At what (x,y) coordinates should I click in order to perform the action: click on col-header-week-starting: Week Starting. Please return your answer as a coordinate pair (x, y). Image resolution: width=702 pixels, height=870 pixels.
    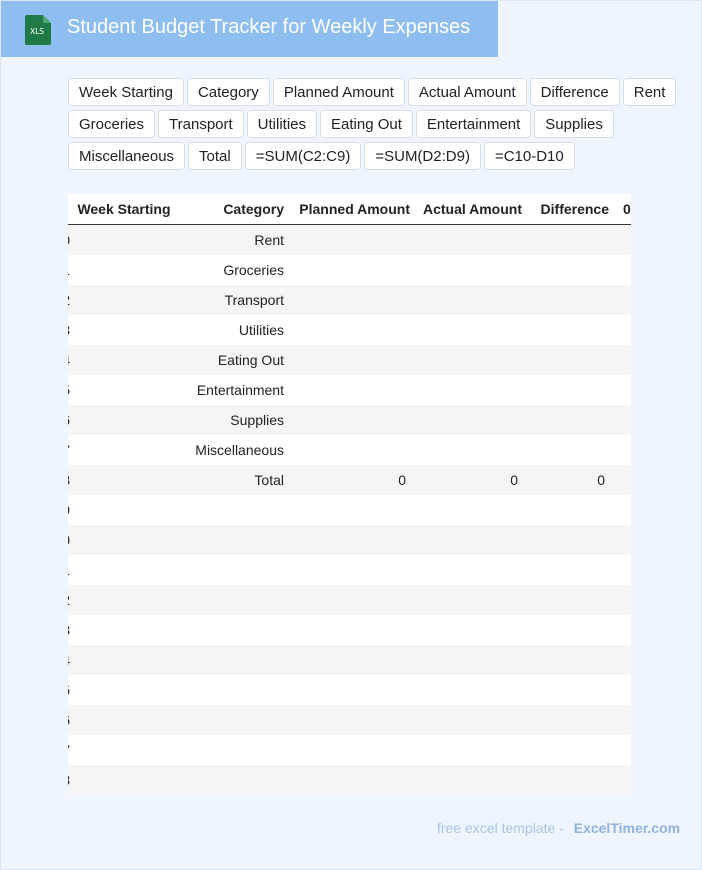
    Looking at the image, I should click on (124, 209).